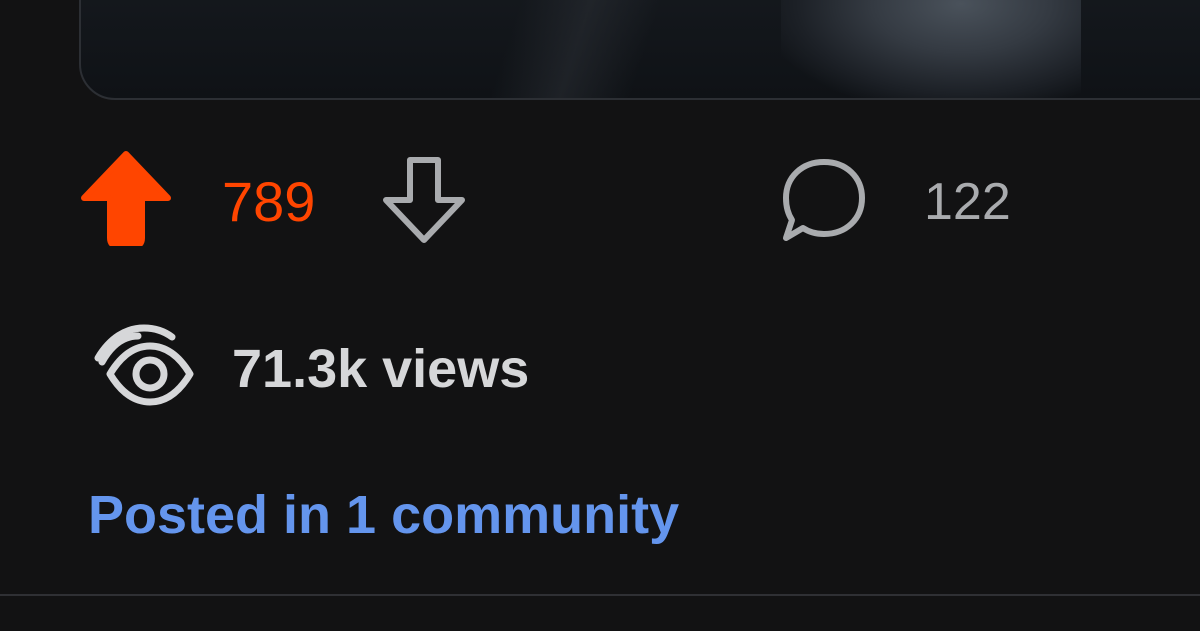 The height and width of the screenshot is (631, 1200). I want to click on comments-button, so click(824, 200).